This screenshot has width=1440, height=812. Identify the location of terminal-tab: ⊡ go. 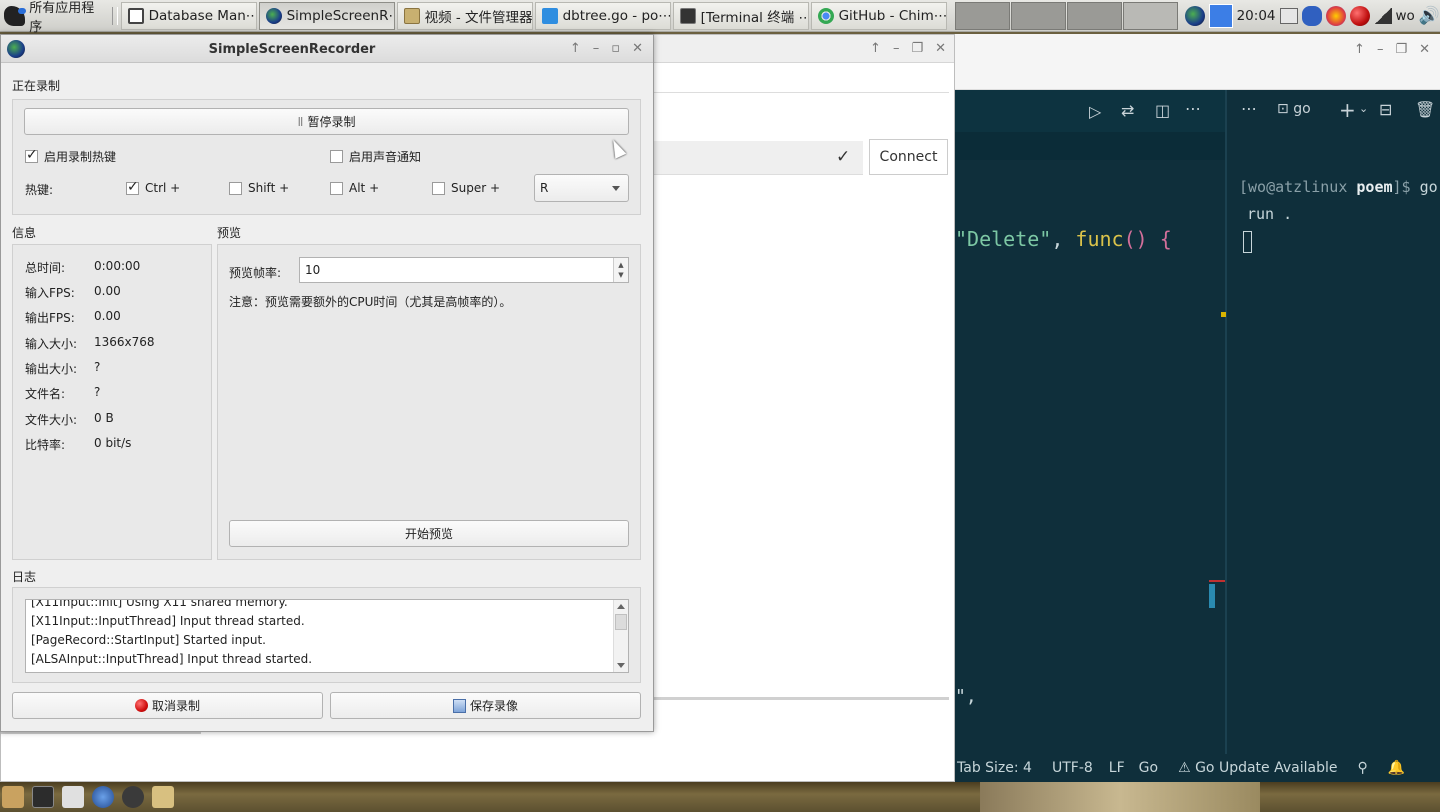
(1294, 109).